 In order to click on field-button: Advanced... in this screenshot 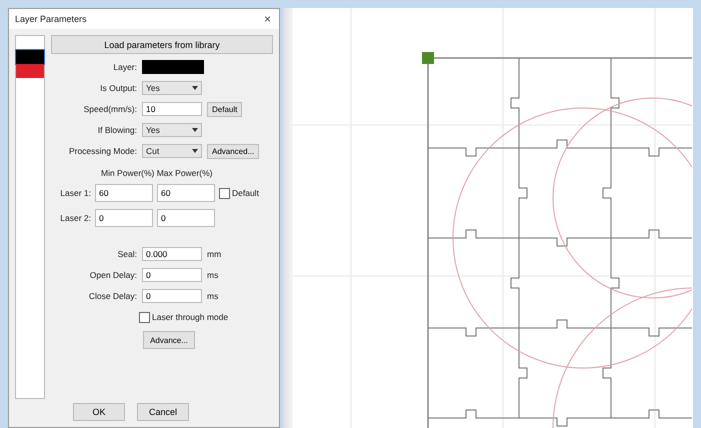, I will do `click(233, 151)`.